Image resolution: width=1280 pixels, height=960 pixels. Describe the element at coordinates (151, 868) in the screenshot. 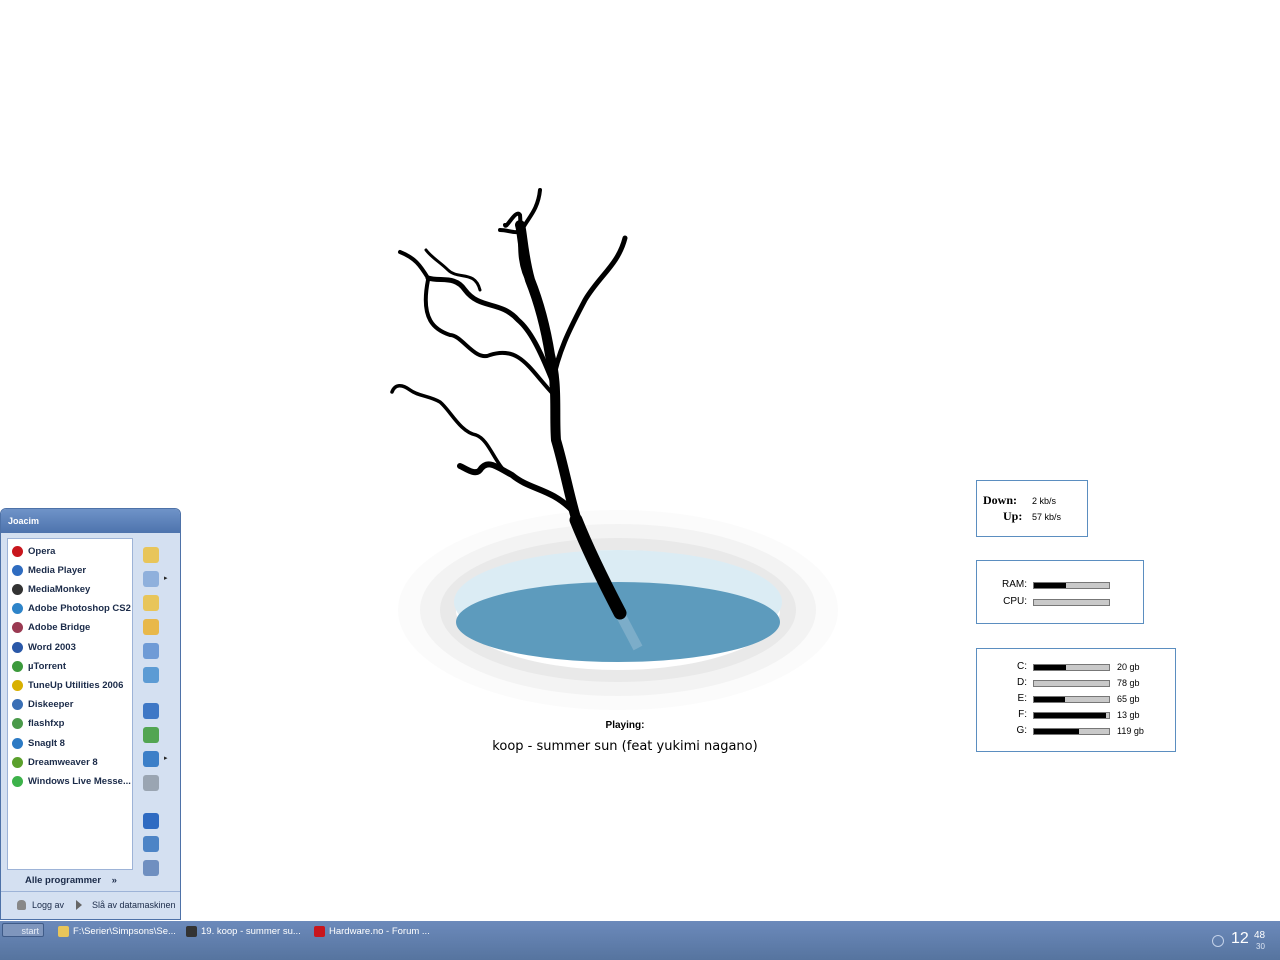

I see `run-icon` at that location.